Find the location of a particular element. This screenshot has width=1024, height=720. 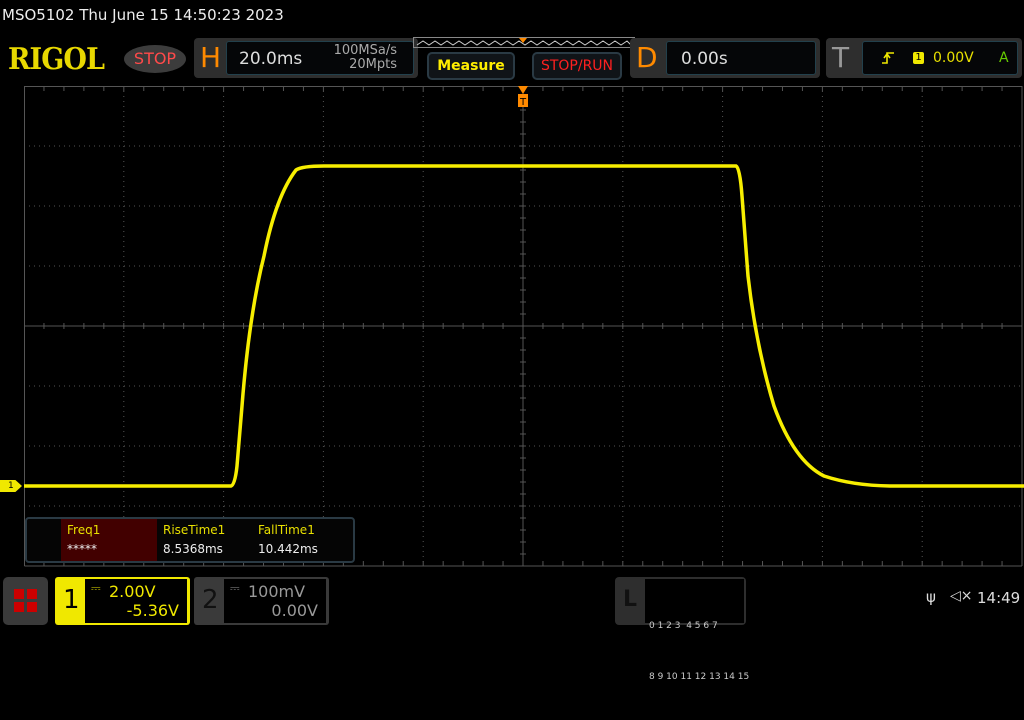

logic-channels-row2: 8 9 10 11 12 13 14 15 is located at coordinates (699, 677).